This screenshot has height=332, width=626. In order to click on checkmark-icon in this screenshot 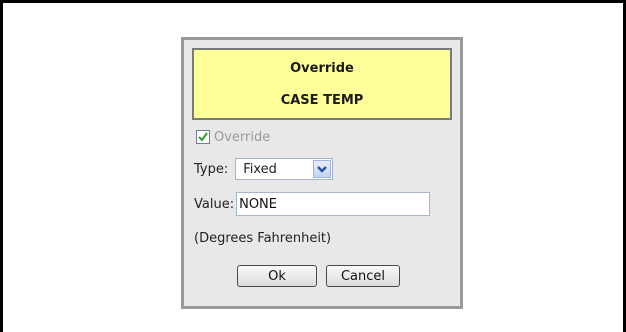, I will do `click(203, 137)`.